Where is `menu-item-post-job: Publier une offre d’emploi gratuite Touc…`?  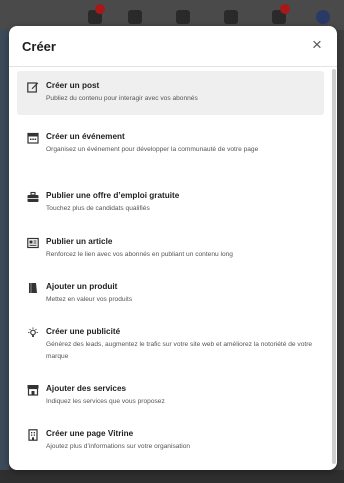 menu-item-post-job: Publier une offre d’emploi gratuite Touc… is located at coordinates (170, 202).